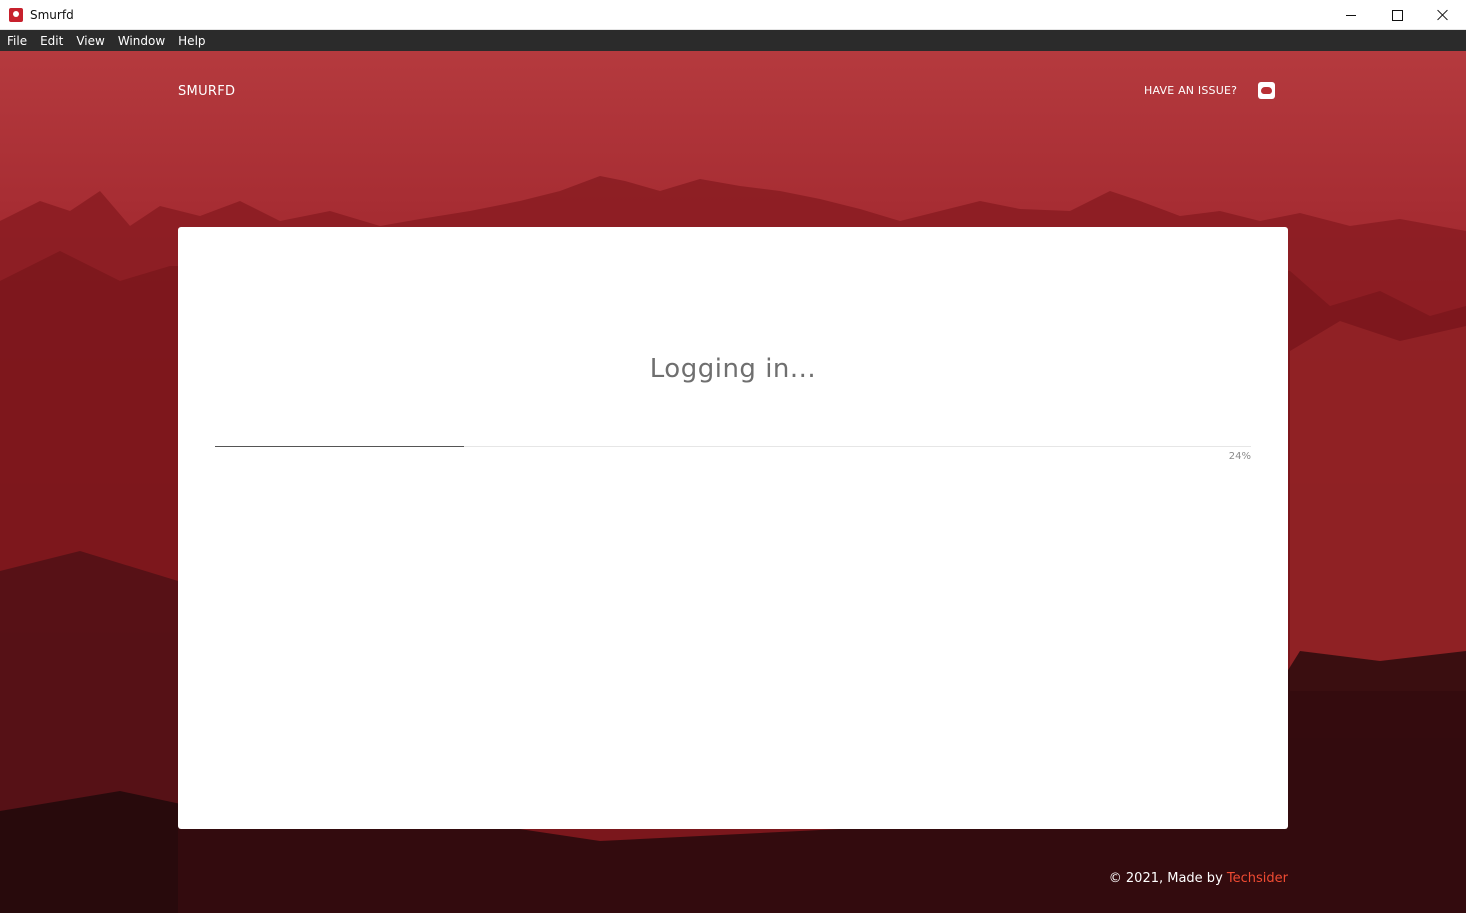  What do you see at coordinates (1266, 90) in the screenshot?
I see `discord-icon` at bounding box center [1266, 90].